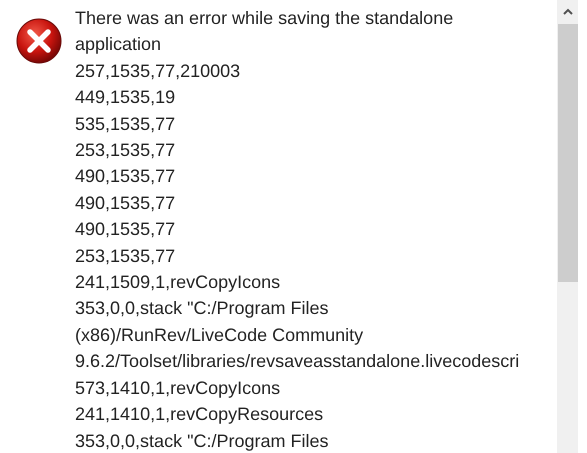 The height and width of the screenshot is (453, 587). Describe the element at coordinates (39, 41) in the screenshot. I see `error-icon` at that location.